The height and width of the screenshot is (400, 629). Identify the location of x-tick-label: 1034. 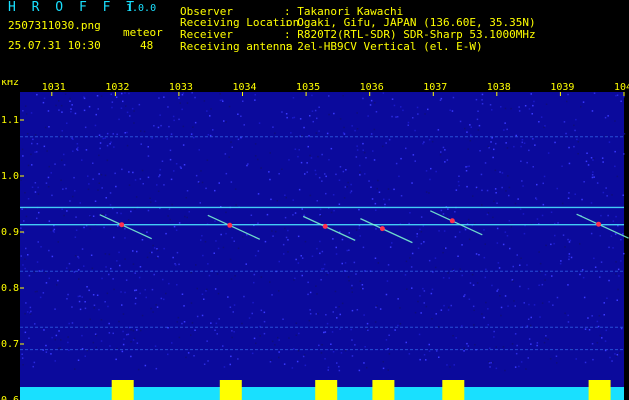
(244, 87).